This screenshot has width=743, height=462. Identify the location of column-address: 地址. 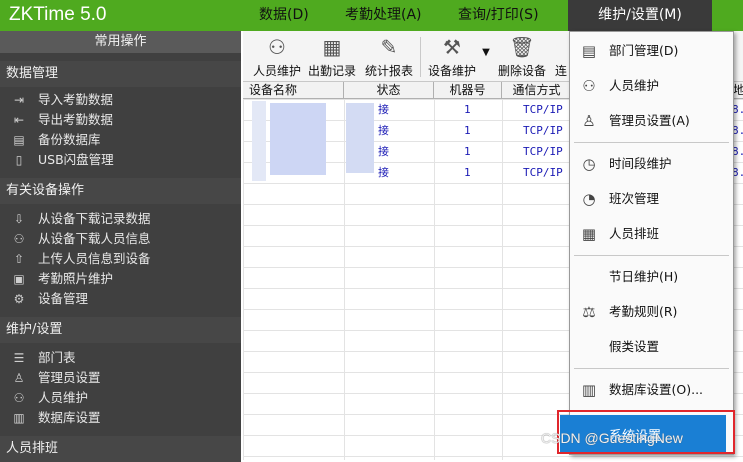
(738, 90).